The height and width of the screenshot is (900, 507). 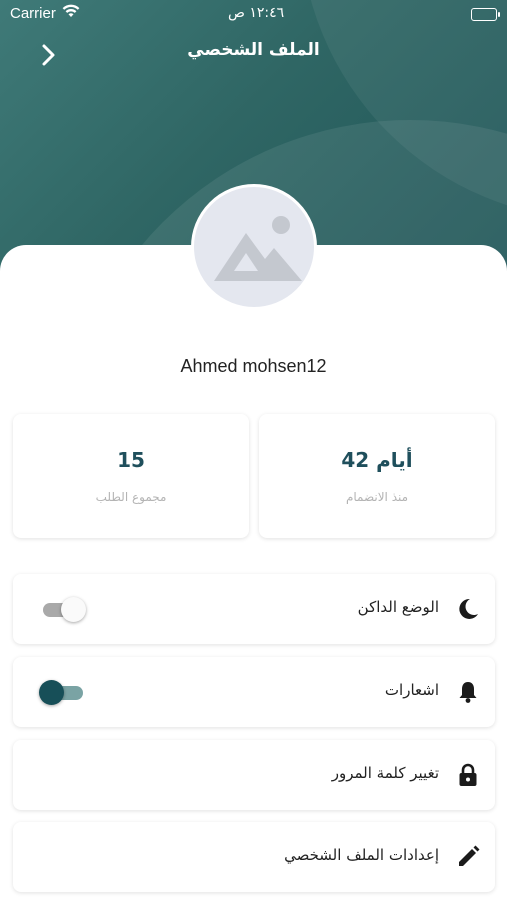 I want to click on menu-item-notifications: اشعارات, so click(x=254, y=692).